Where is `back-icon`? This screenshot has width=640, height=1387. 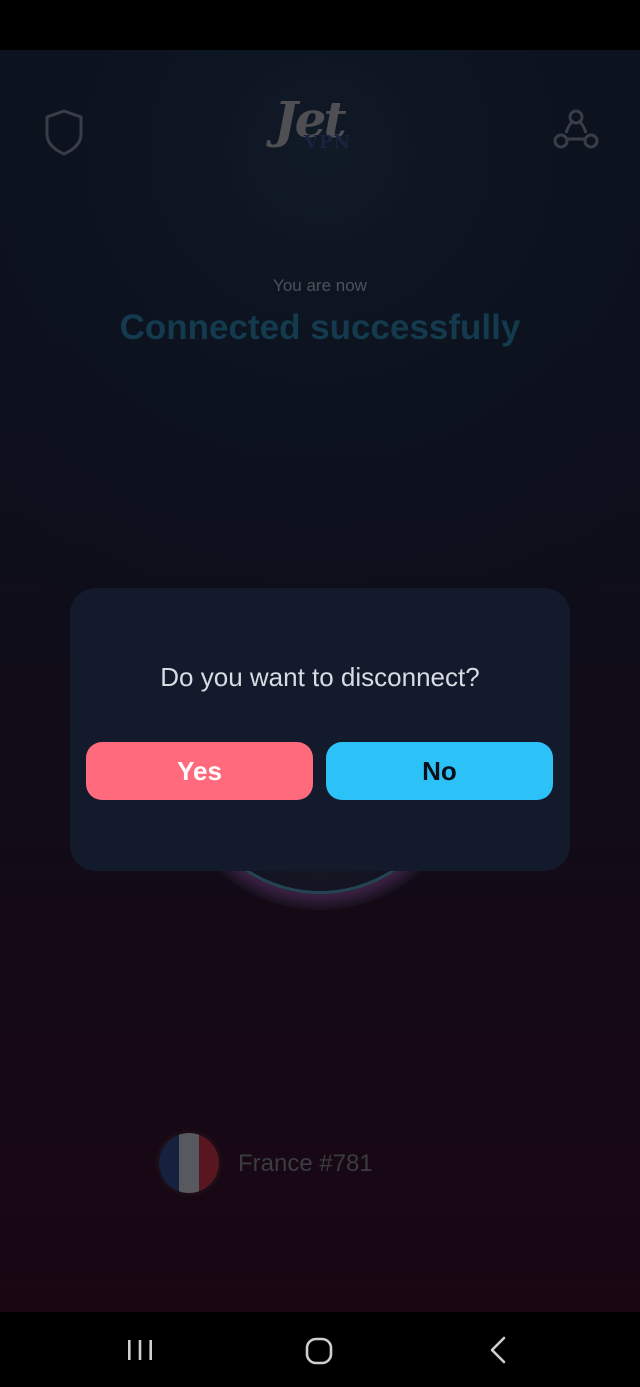
back-icon is located at coordinates (498, 1350).